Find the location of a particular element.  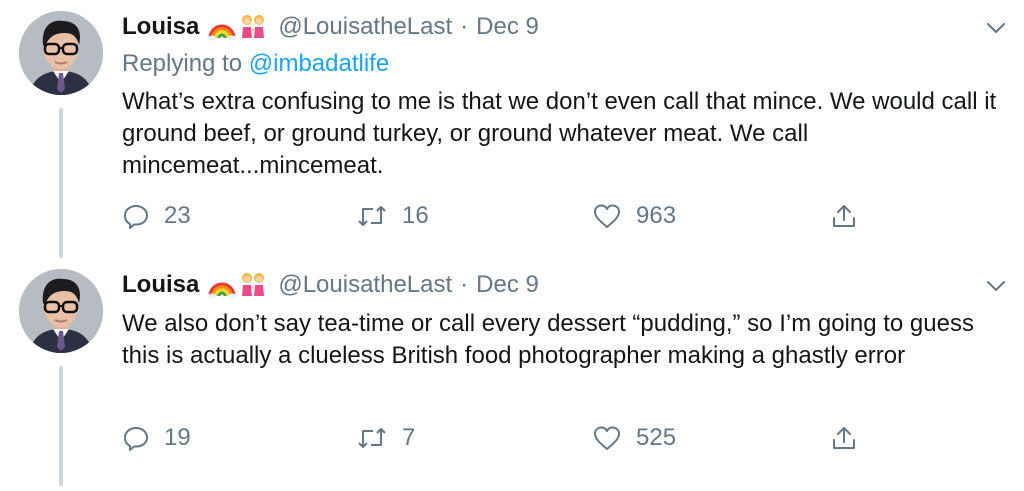

reply-button: 19 is located at coordinates (156, 438).